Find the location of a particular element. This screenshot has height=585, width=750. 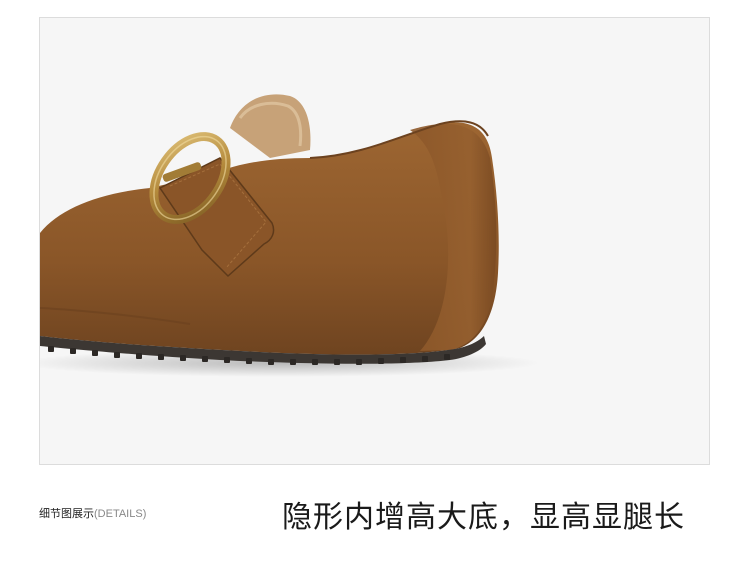

details-caption-sub: (DETAILS) is located at coordinates (120, 514).